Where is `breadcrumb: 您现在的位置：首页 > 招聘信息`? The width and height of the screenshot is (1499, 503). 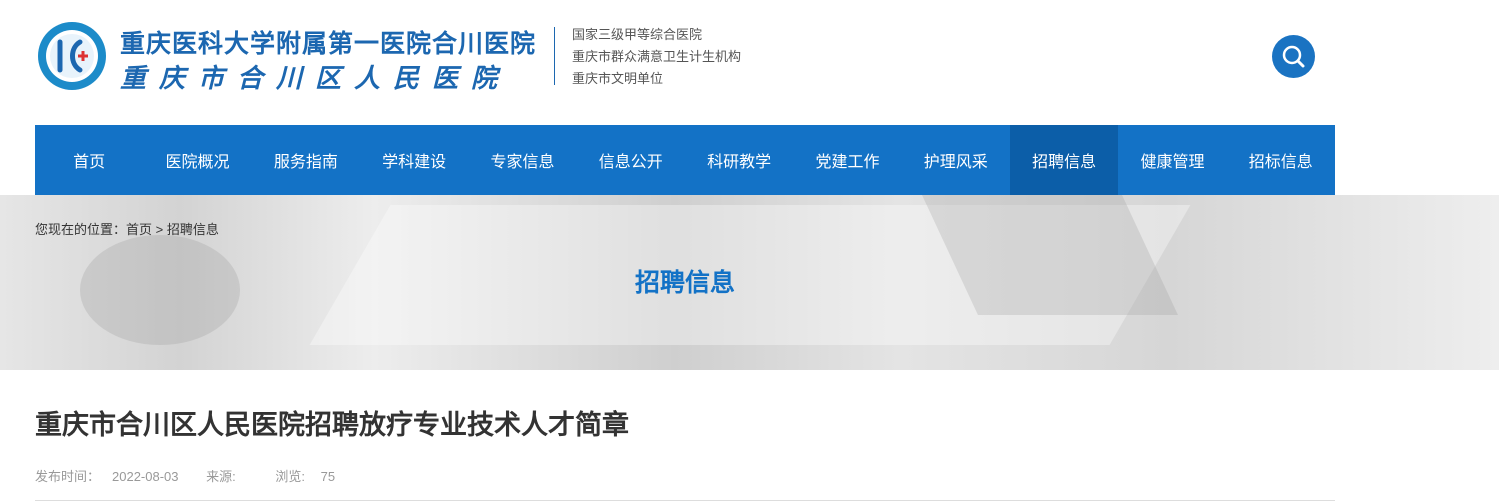 breadcrumb: 您现在的位置：首页 > 招聘信息 is located at coordinates (127, 228).